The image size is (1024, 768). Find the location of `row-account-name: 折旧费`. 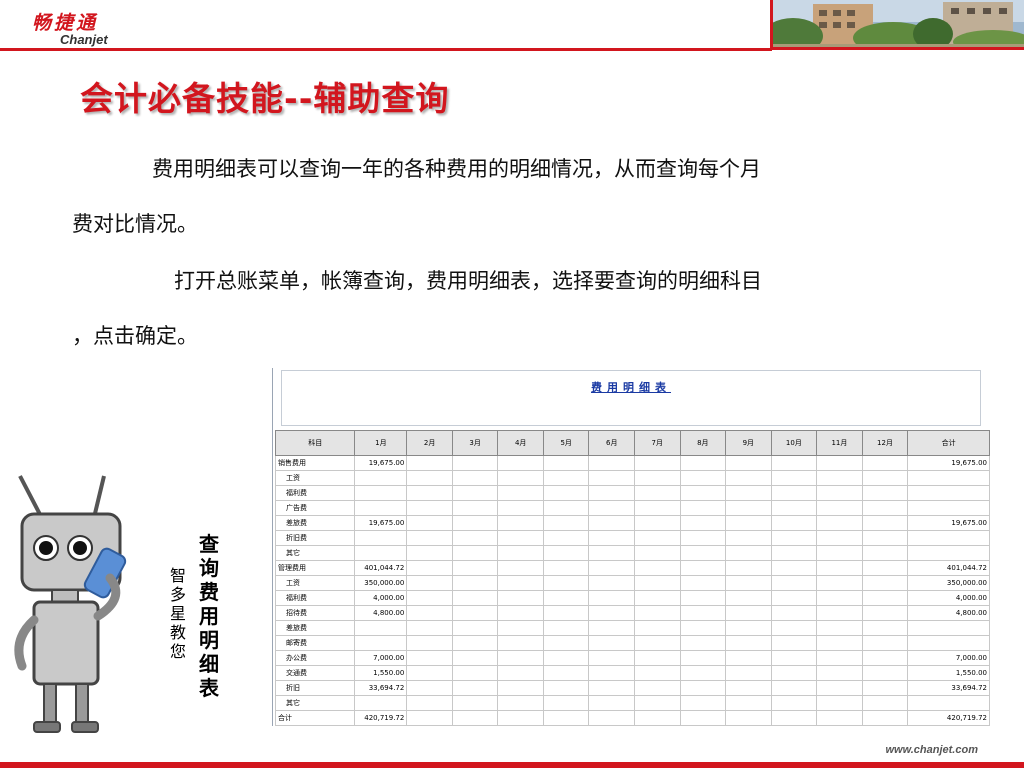

row-account-name: 折旧费 is located at coordinates (315, 538).